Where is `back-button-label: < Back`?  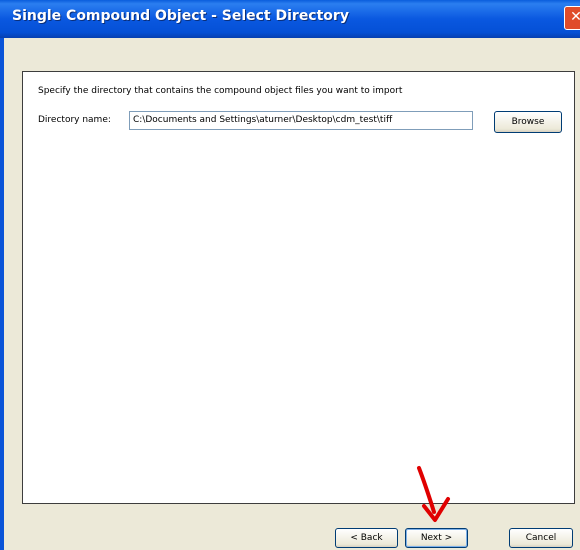 back-button-label: < Back is located at coordinates (366, 538).